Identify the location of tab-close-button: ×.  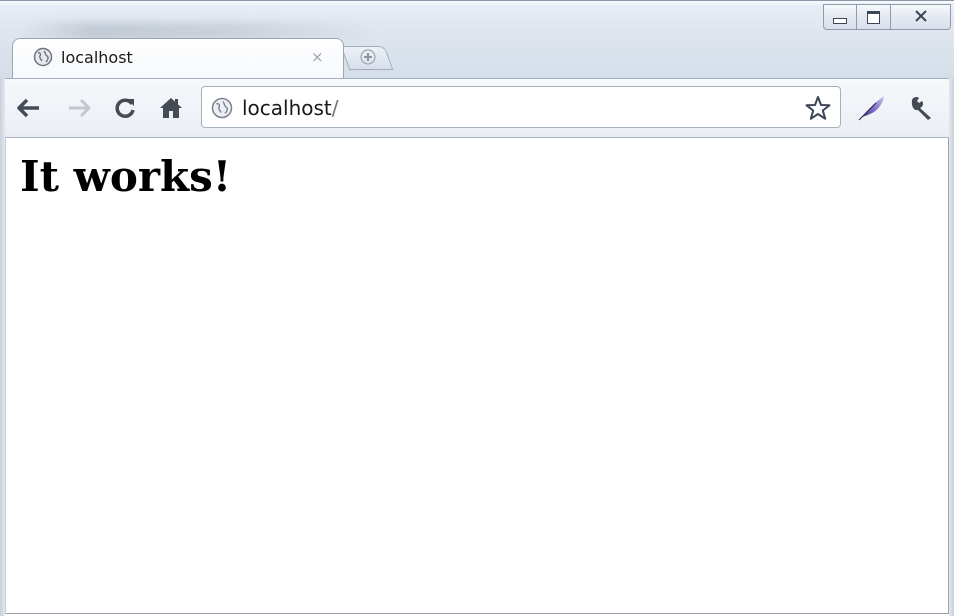
(317, 57).